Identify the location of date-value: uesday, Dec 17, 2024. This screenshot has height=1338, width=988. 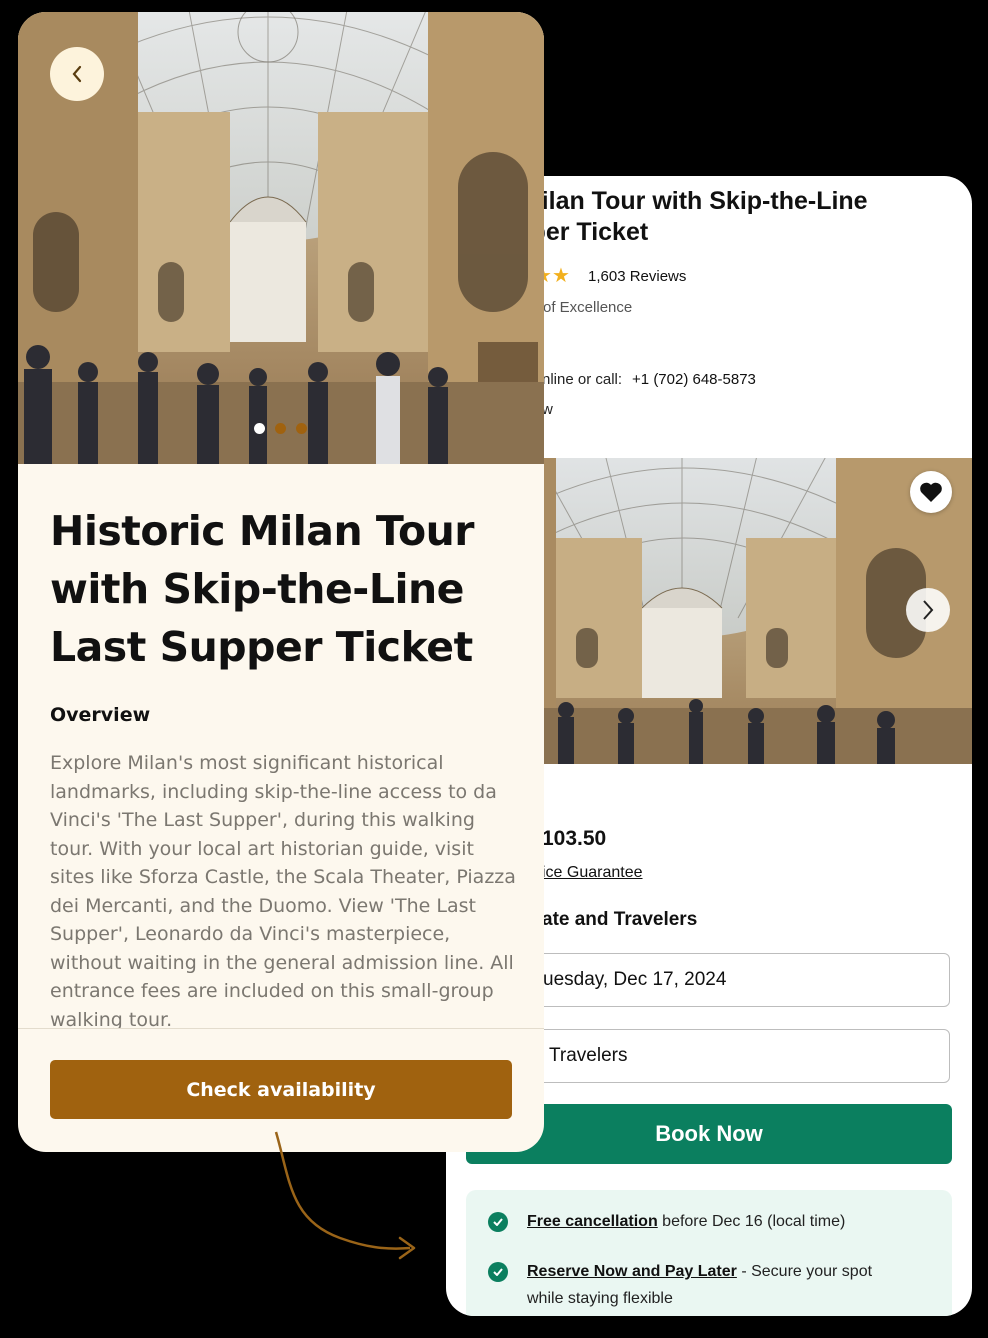
(635, 979).